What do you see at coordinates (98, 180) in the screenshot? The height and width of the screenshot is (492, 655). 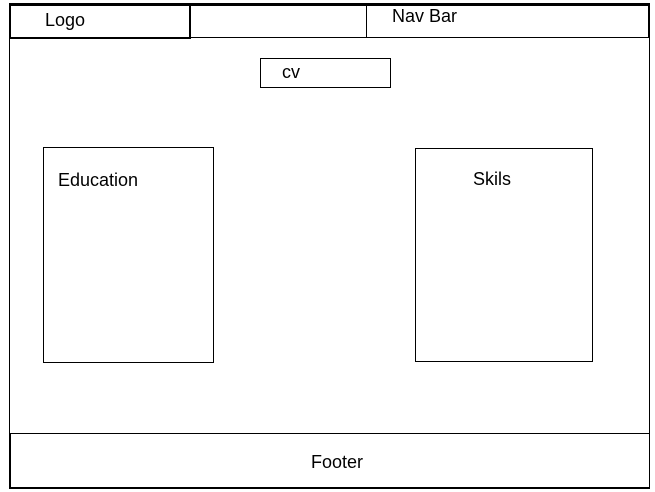 I see `education-label: Education` at bounding box center [98, 180].